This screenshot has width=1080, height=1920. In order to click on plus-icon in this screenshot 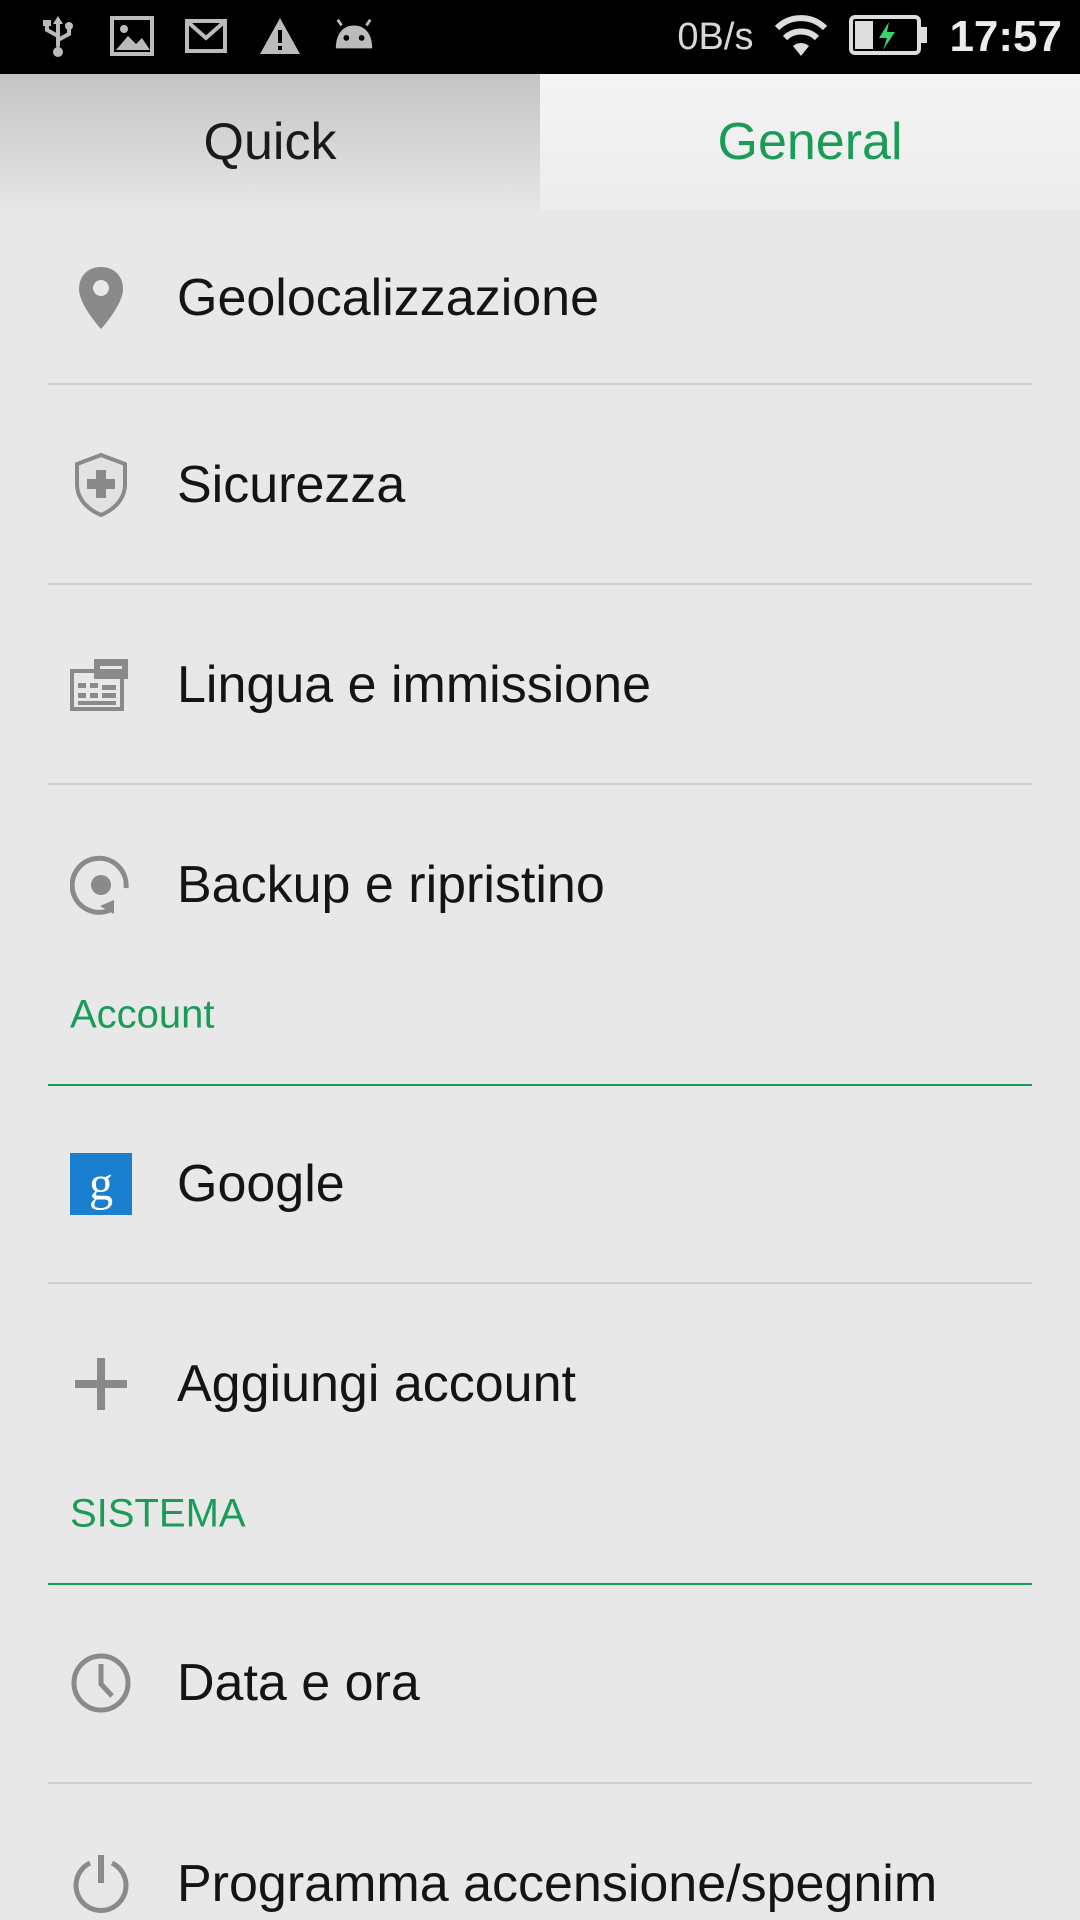, I will do `click(101, 1384)`.